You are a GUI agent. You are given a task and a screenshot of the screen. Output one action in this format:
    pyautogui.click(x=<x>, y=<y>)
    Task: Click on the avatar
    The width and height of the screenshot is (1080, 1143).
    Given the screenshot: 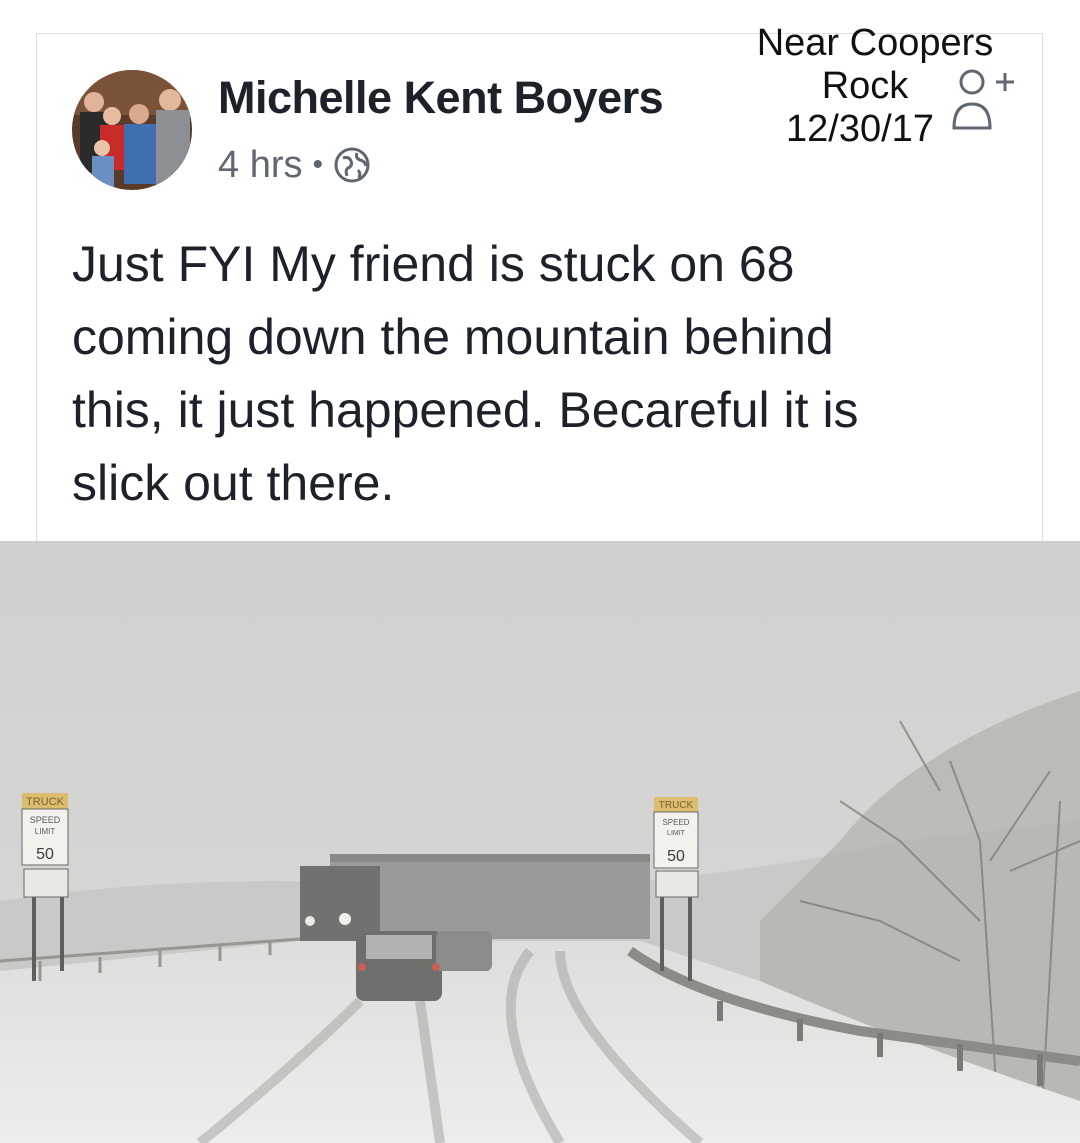 What is the action you would take?
    pyautogui.click(x=132, y=130)
    